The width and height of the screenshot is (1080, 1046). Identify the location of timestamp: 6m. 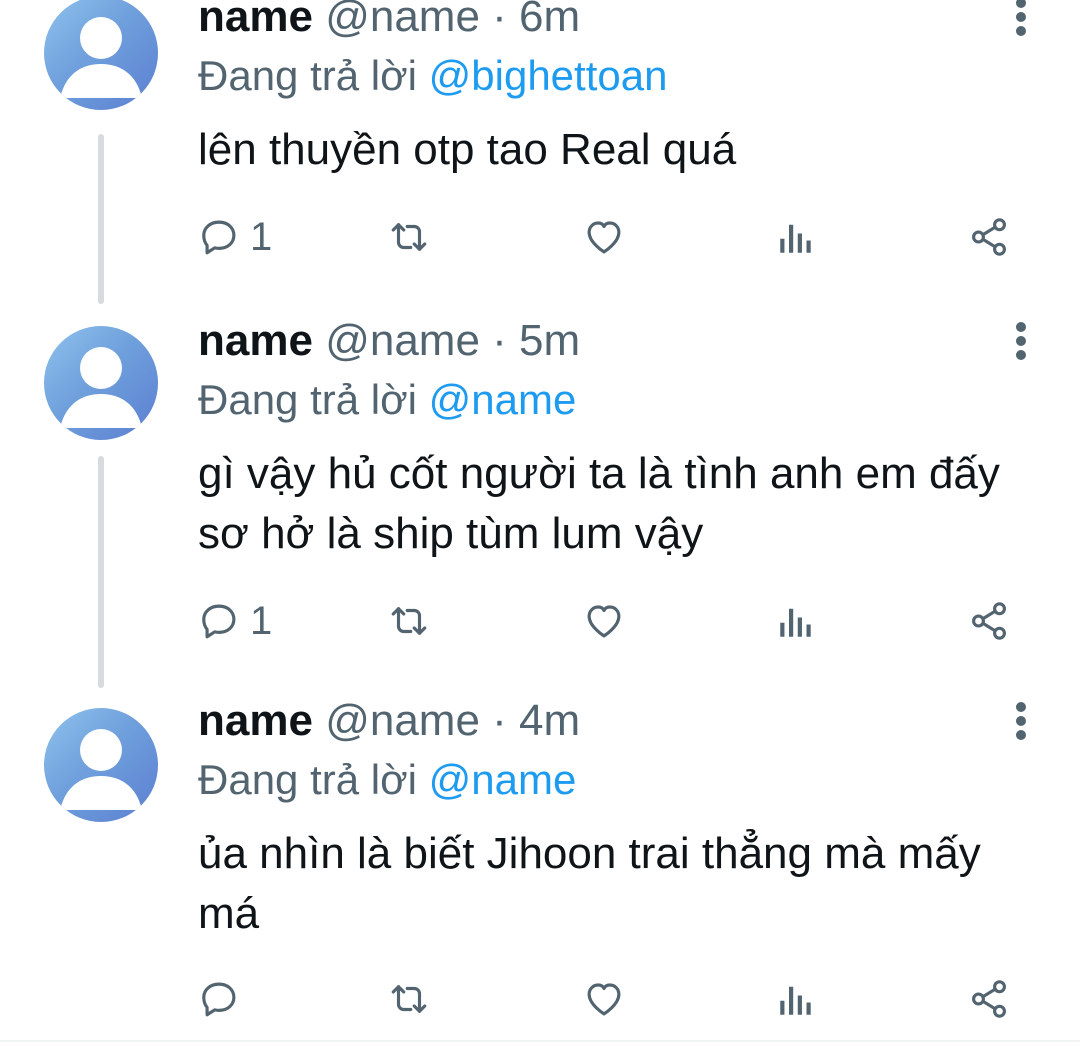
(549, 20).